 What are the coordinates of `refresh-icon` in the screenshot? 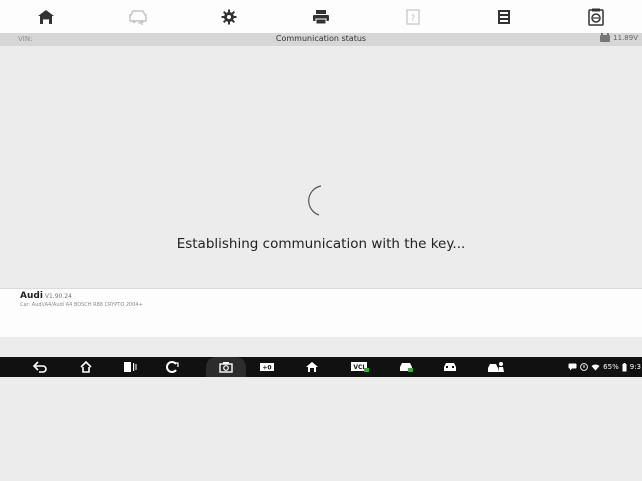 It's located at (172, 367).